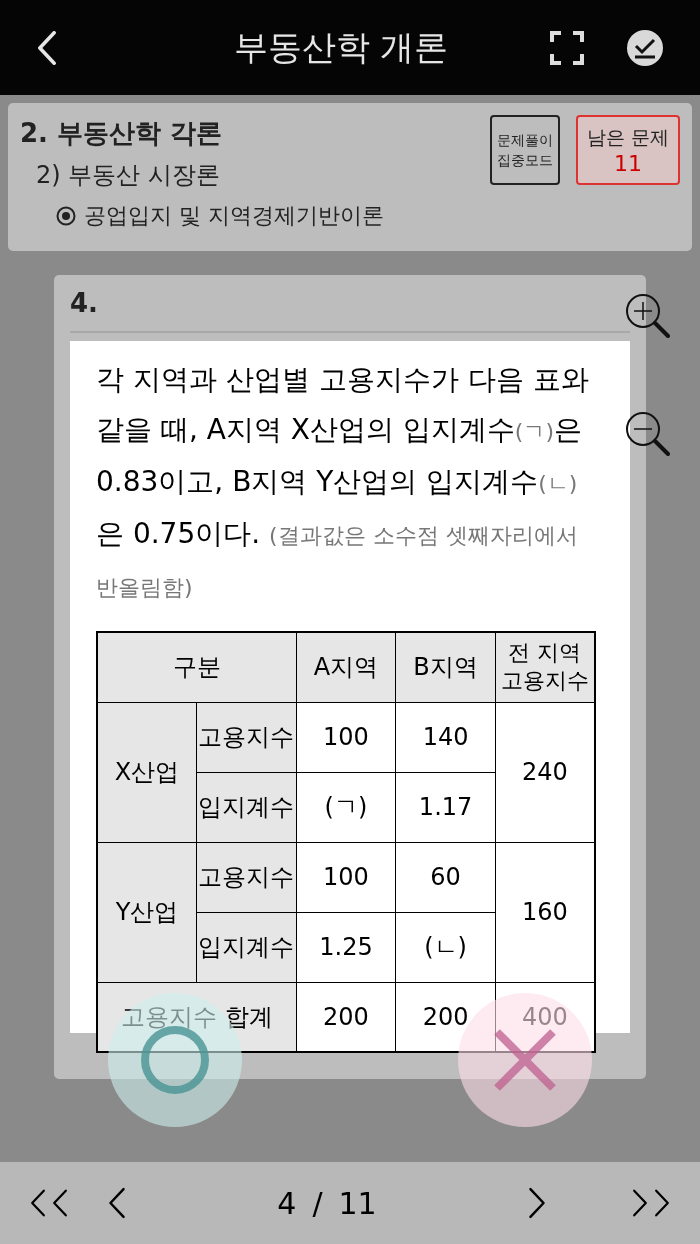  Describe the element at coordinates (545, 912) in the screenshot. I see `table-cell: 160` at that location.